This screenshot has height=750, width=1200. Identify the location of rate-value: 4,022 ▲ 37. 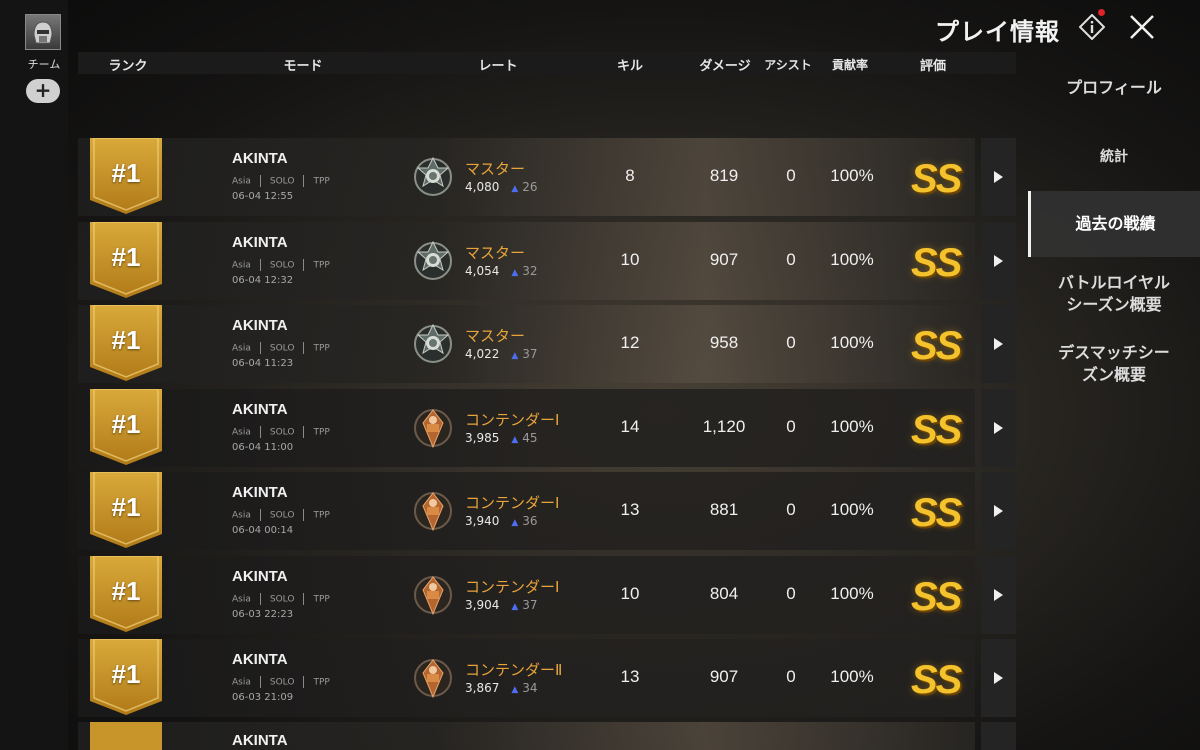
(501, 354).